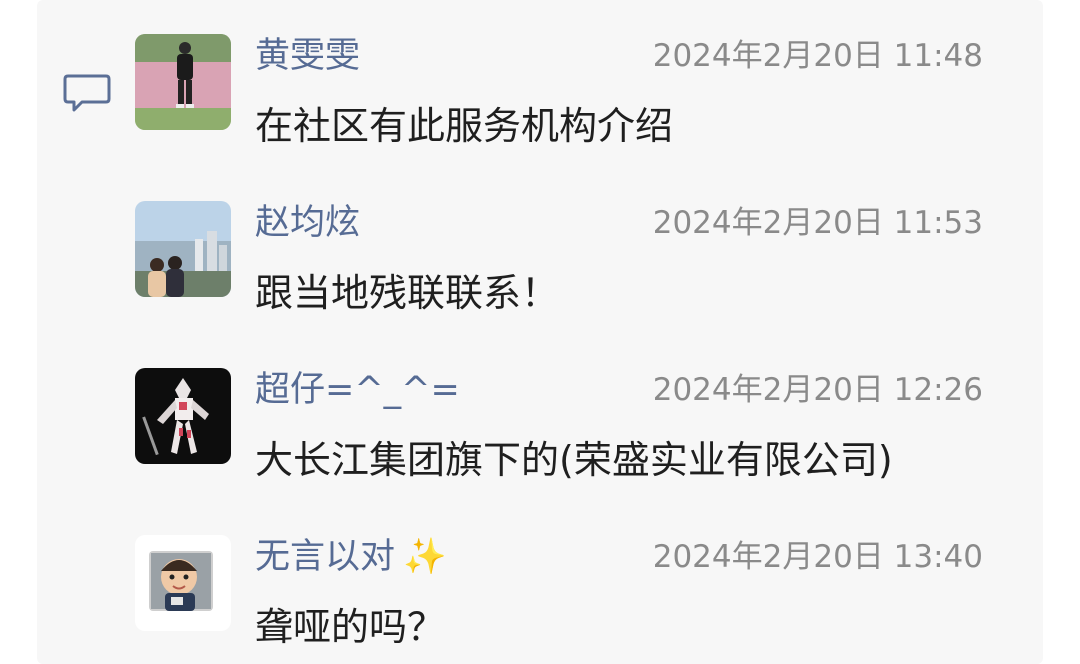 Image resolution: width=1080 pixels, height=664 pixels. I want to click on comment-item: 赵均炫 2024年2月20日 11:53 跟当地残联联系！, so click(575, 258).